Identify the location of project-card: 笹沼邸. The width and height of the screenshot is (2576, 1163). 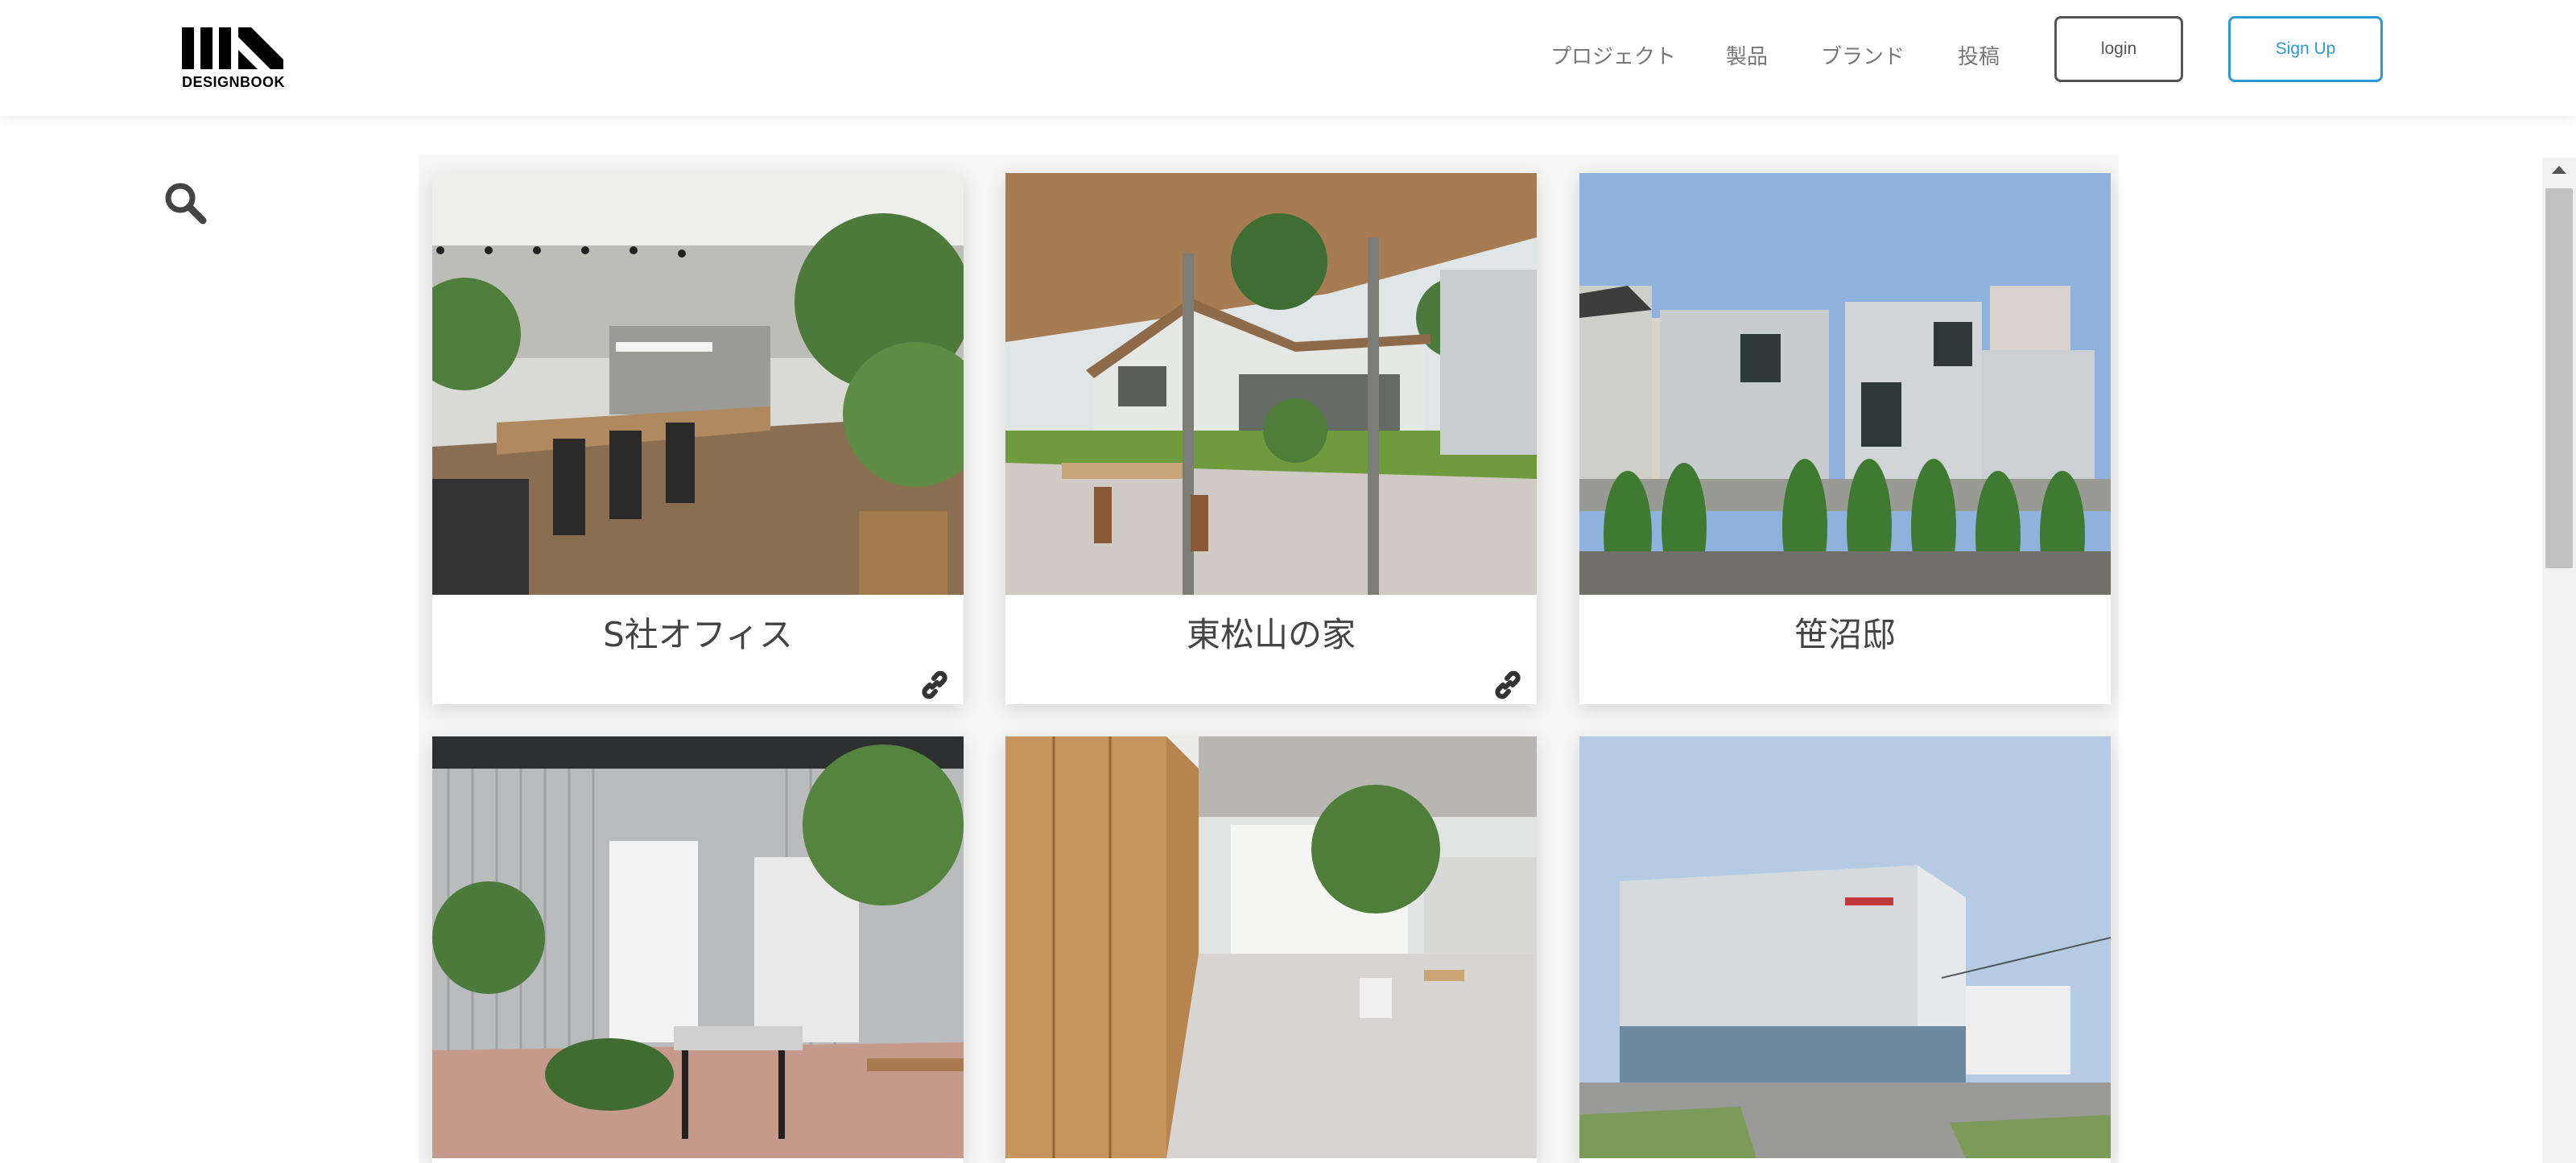
(1845, 438).